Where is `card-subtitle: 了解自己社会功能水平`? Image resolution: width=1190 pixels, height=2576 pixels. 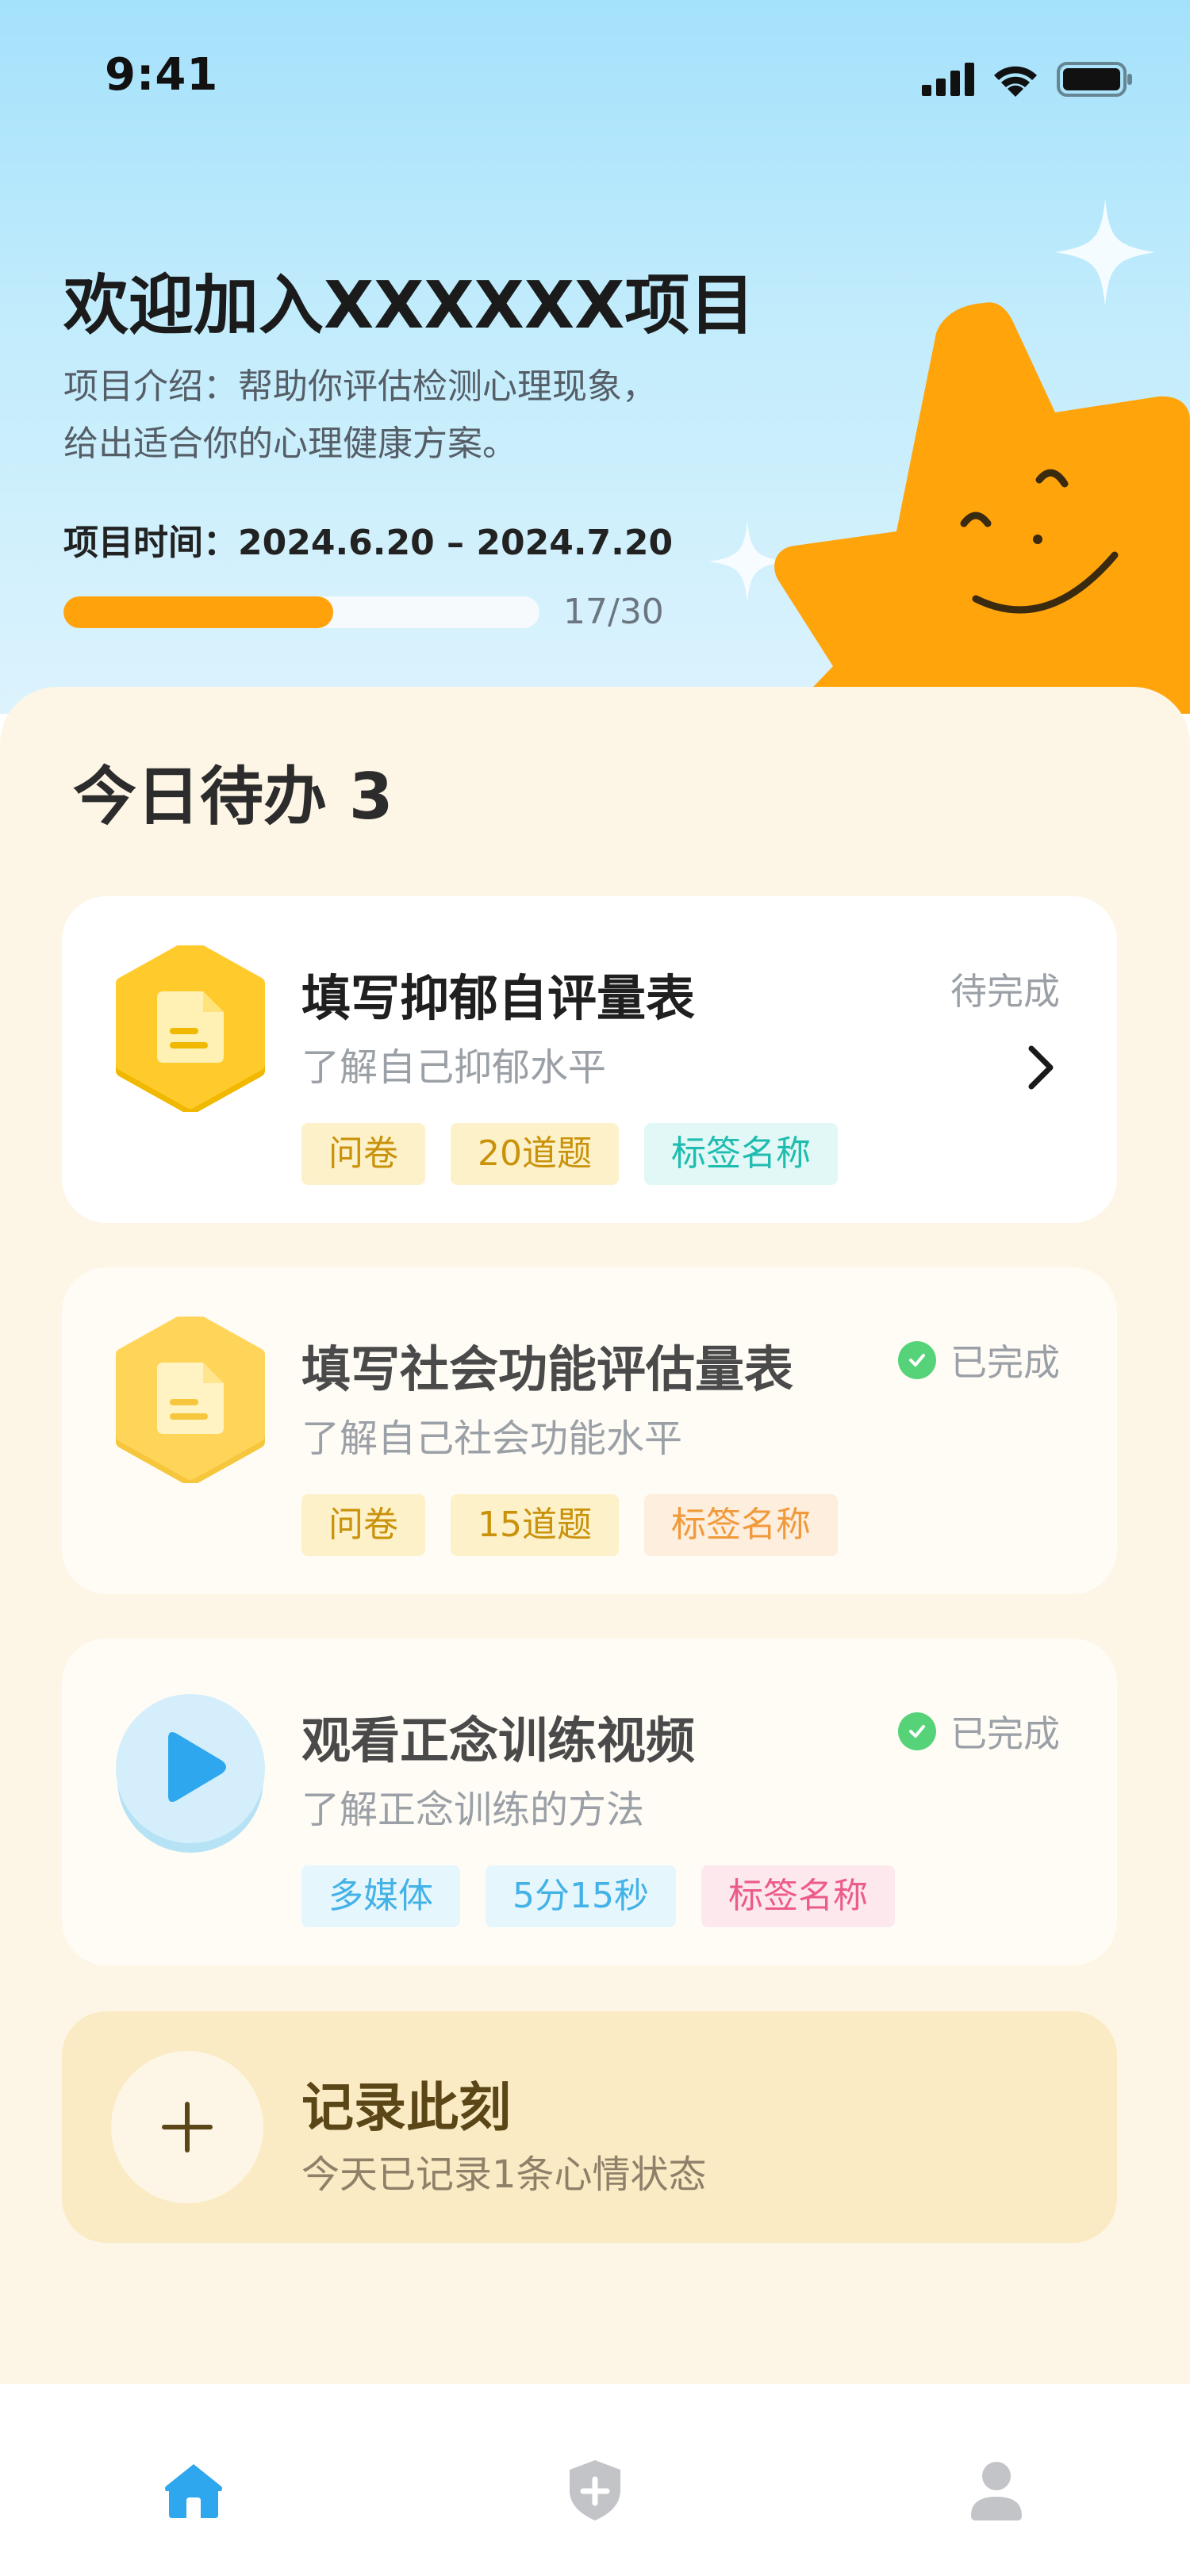 card-subtitle: 了解自己社会功能水平 is located at coordinates (492, 1439).